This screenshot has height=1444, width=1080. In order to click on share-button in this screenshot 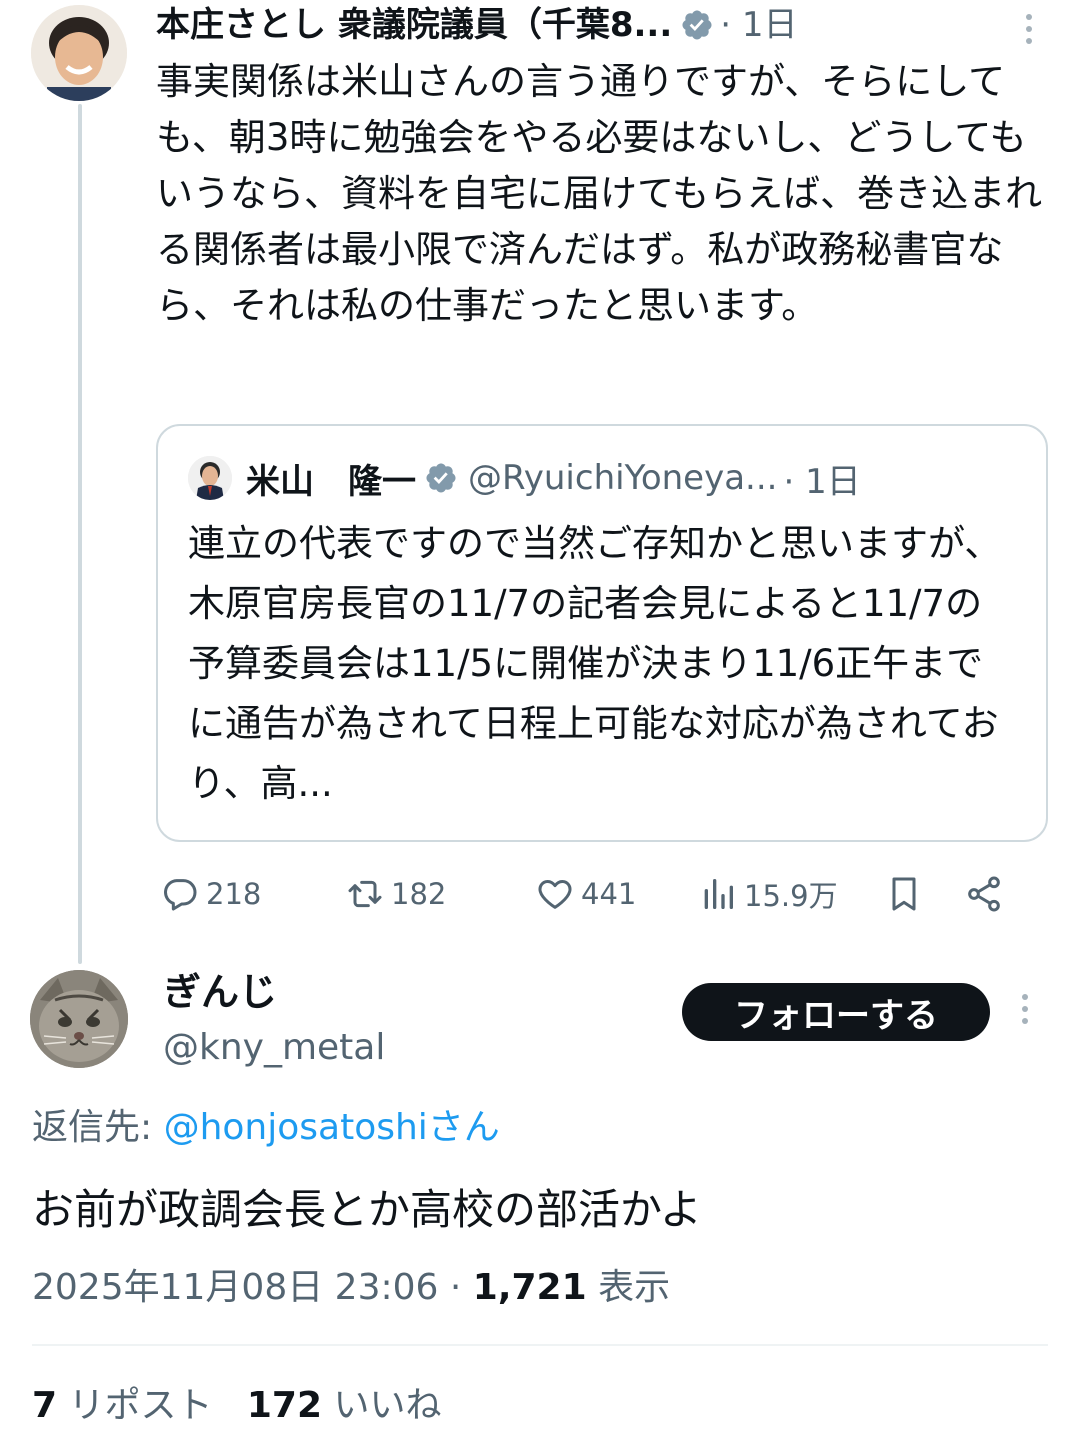, I will do `click(987, 894)`.